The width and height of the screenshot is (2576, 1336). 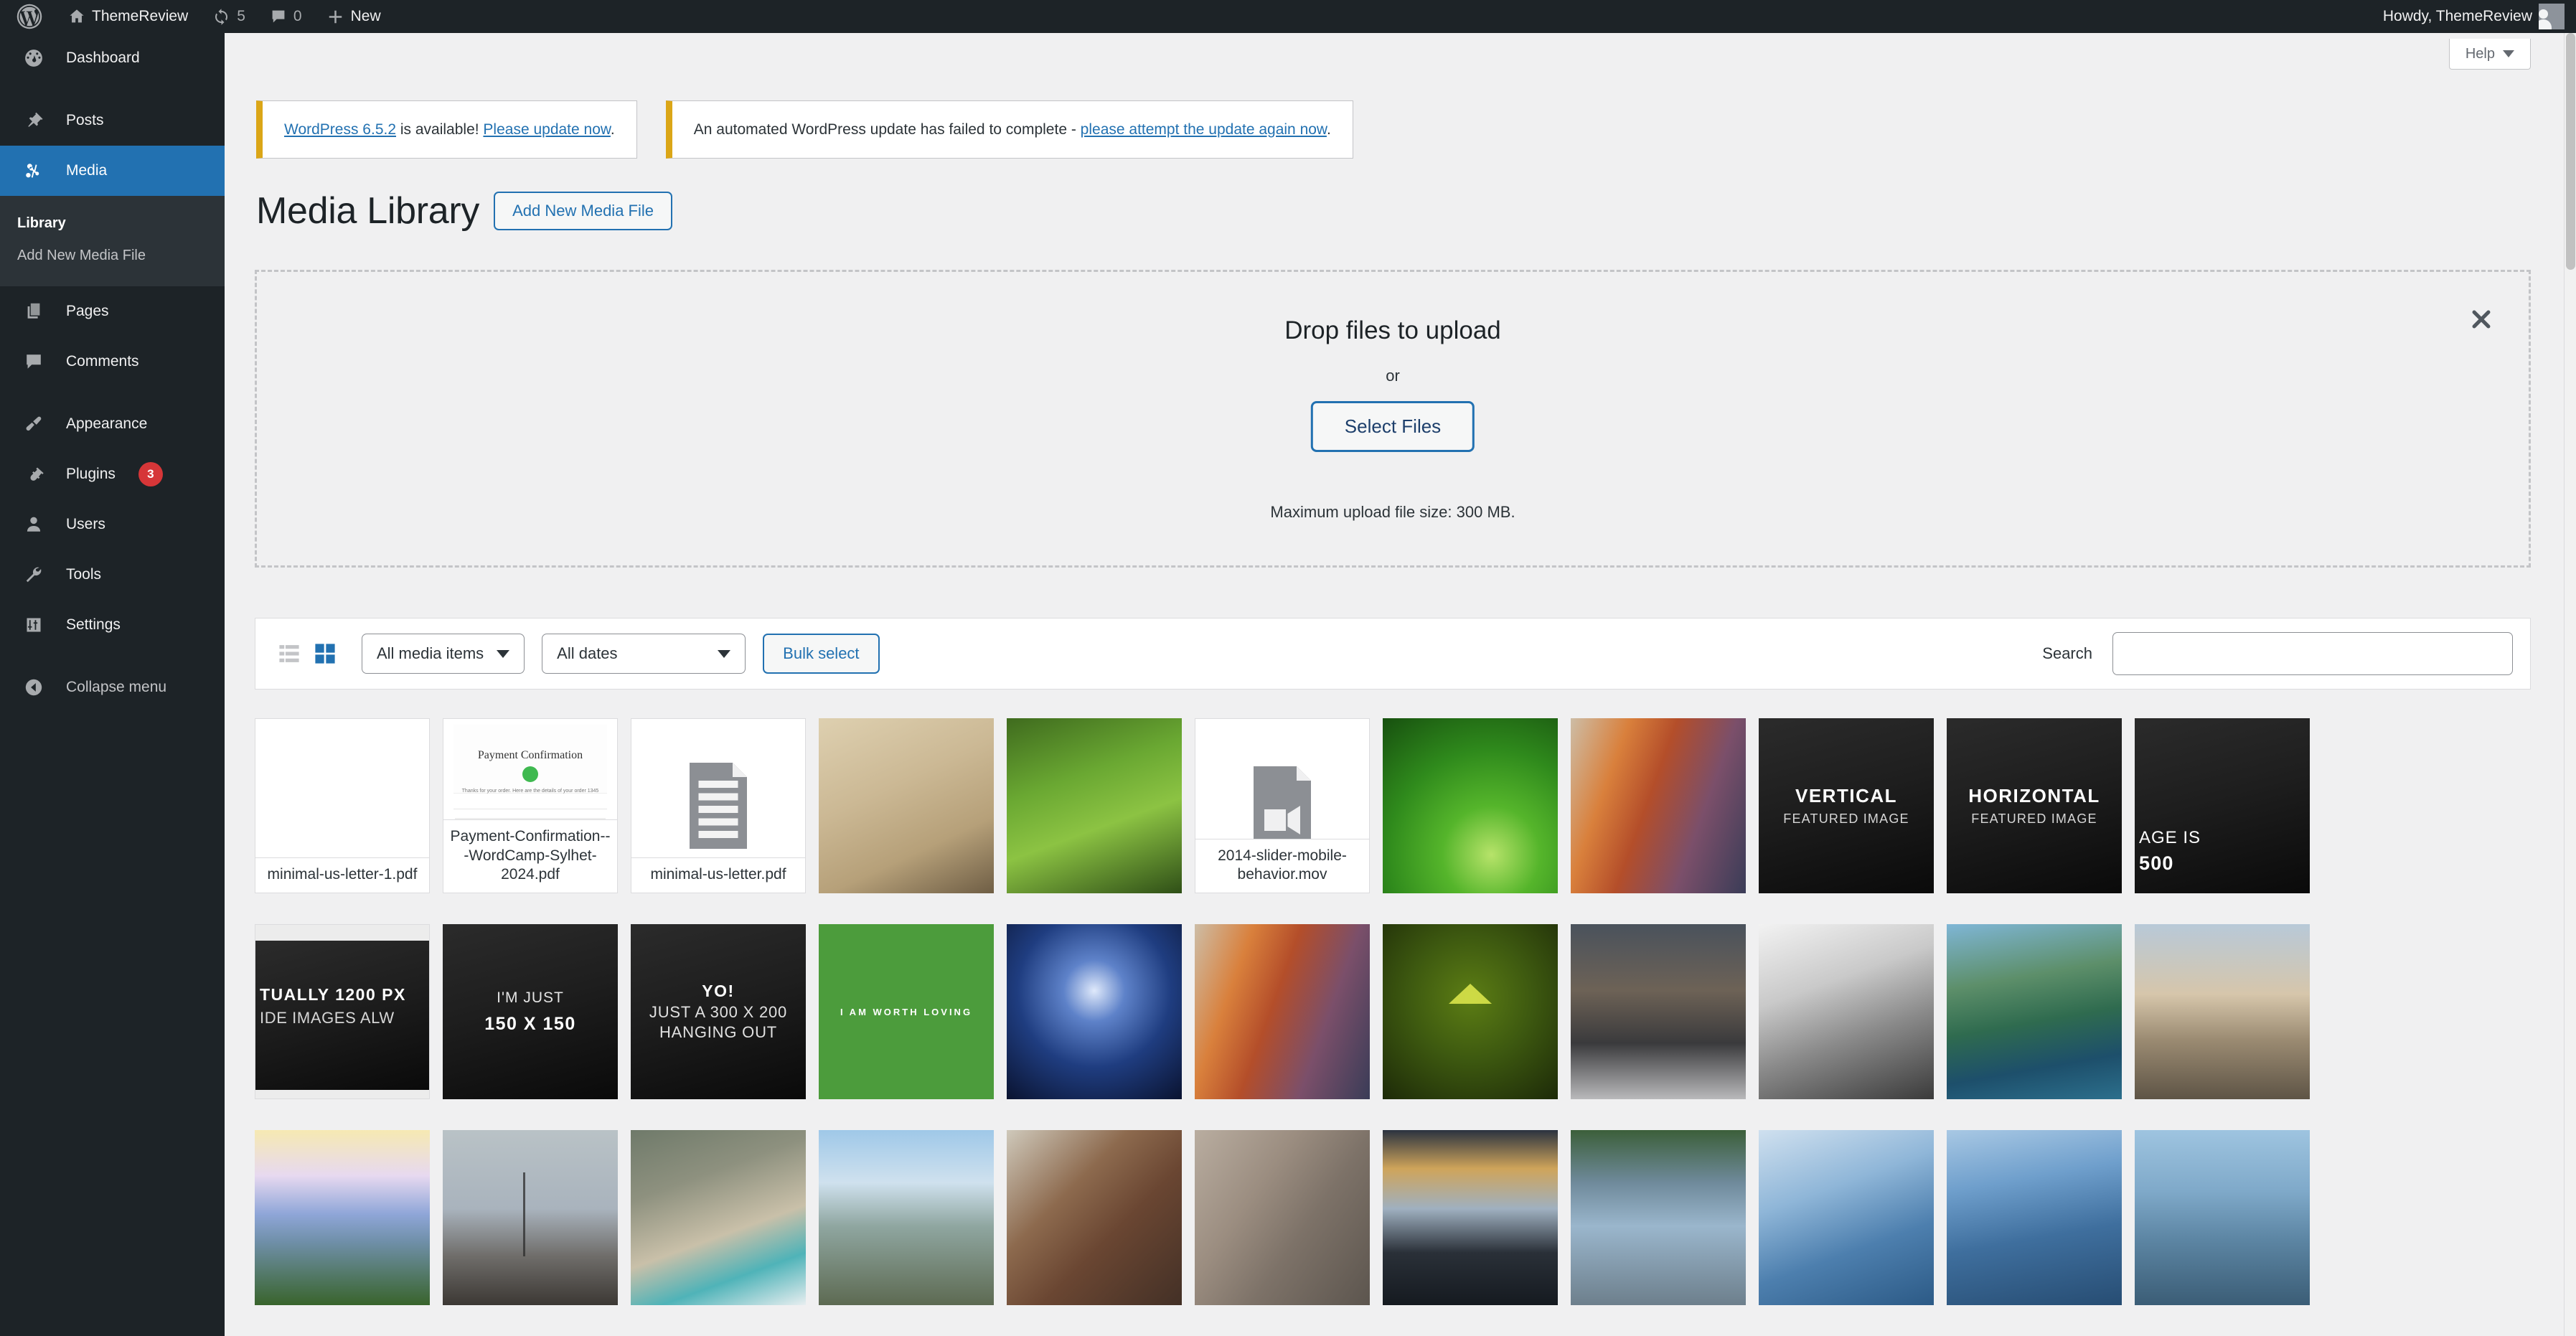 I want to click on media-item: AGE IS 500, so click(x=2229, y=821).